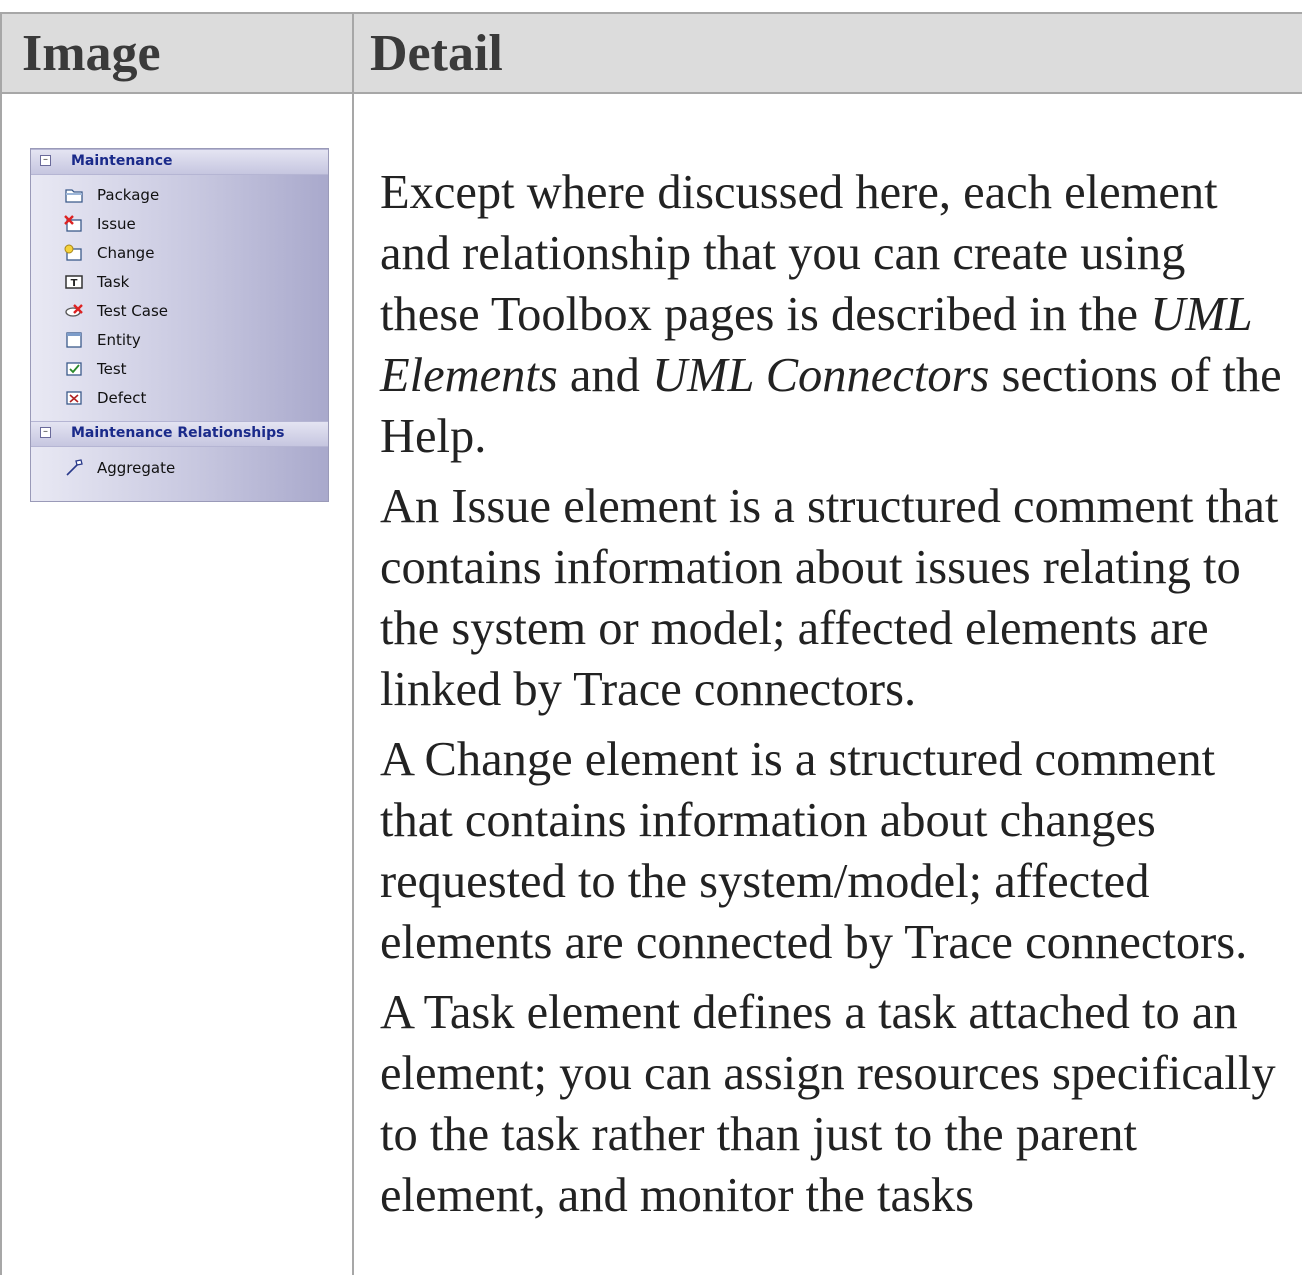 The image size is (1302, 1275). Describe the element at coordinates (179, 224) in the screenshot. I see `toolbox-item-issue: Issue` at that location.